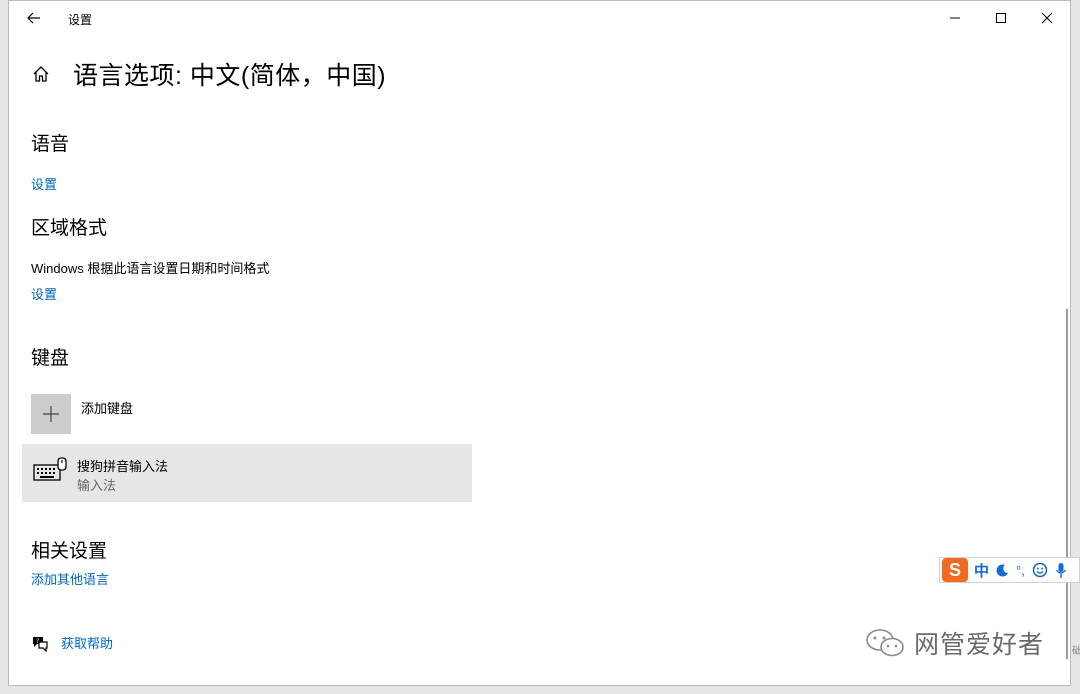 The width and height of the screenshot is (1080, 694). What do you see at coordinates (107, 408) in the screenshot?
I see `add-keyboard-label: 添加键盘` at bounding box center [107, 408].